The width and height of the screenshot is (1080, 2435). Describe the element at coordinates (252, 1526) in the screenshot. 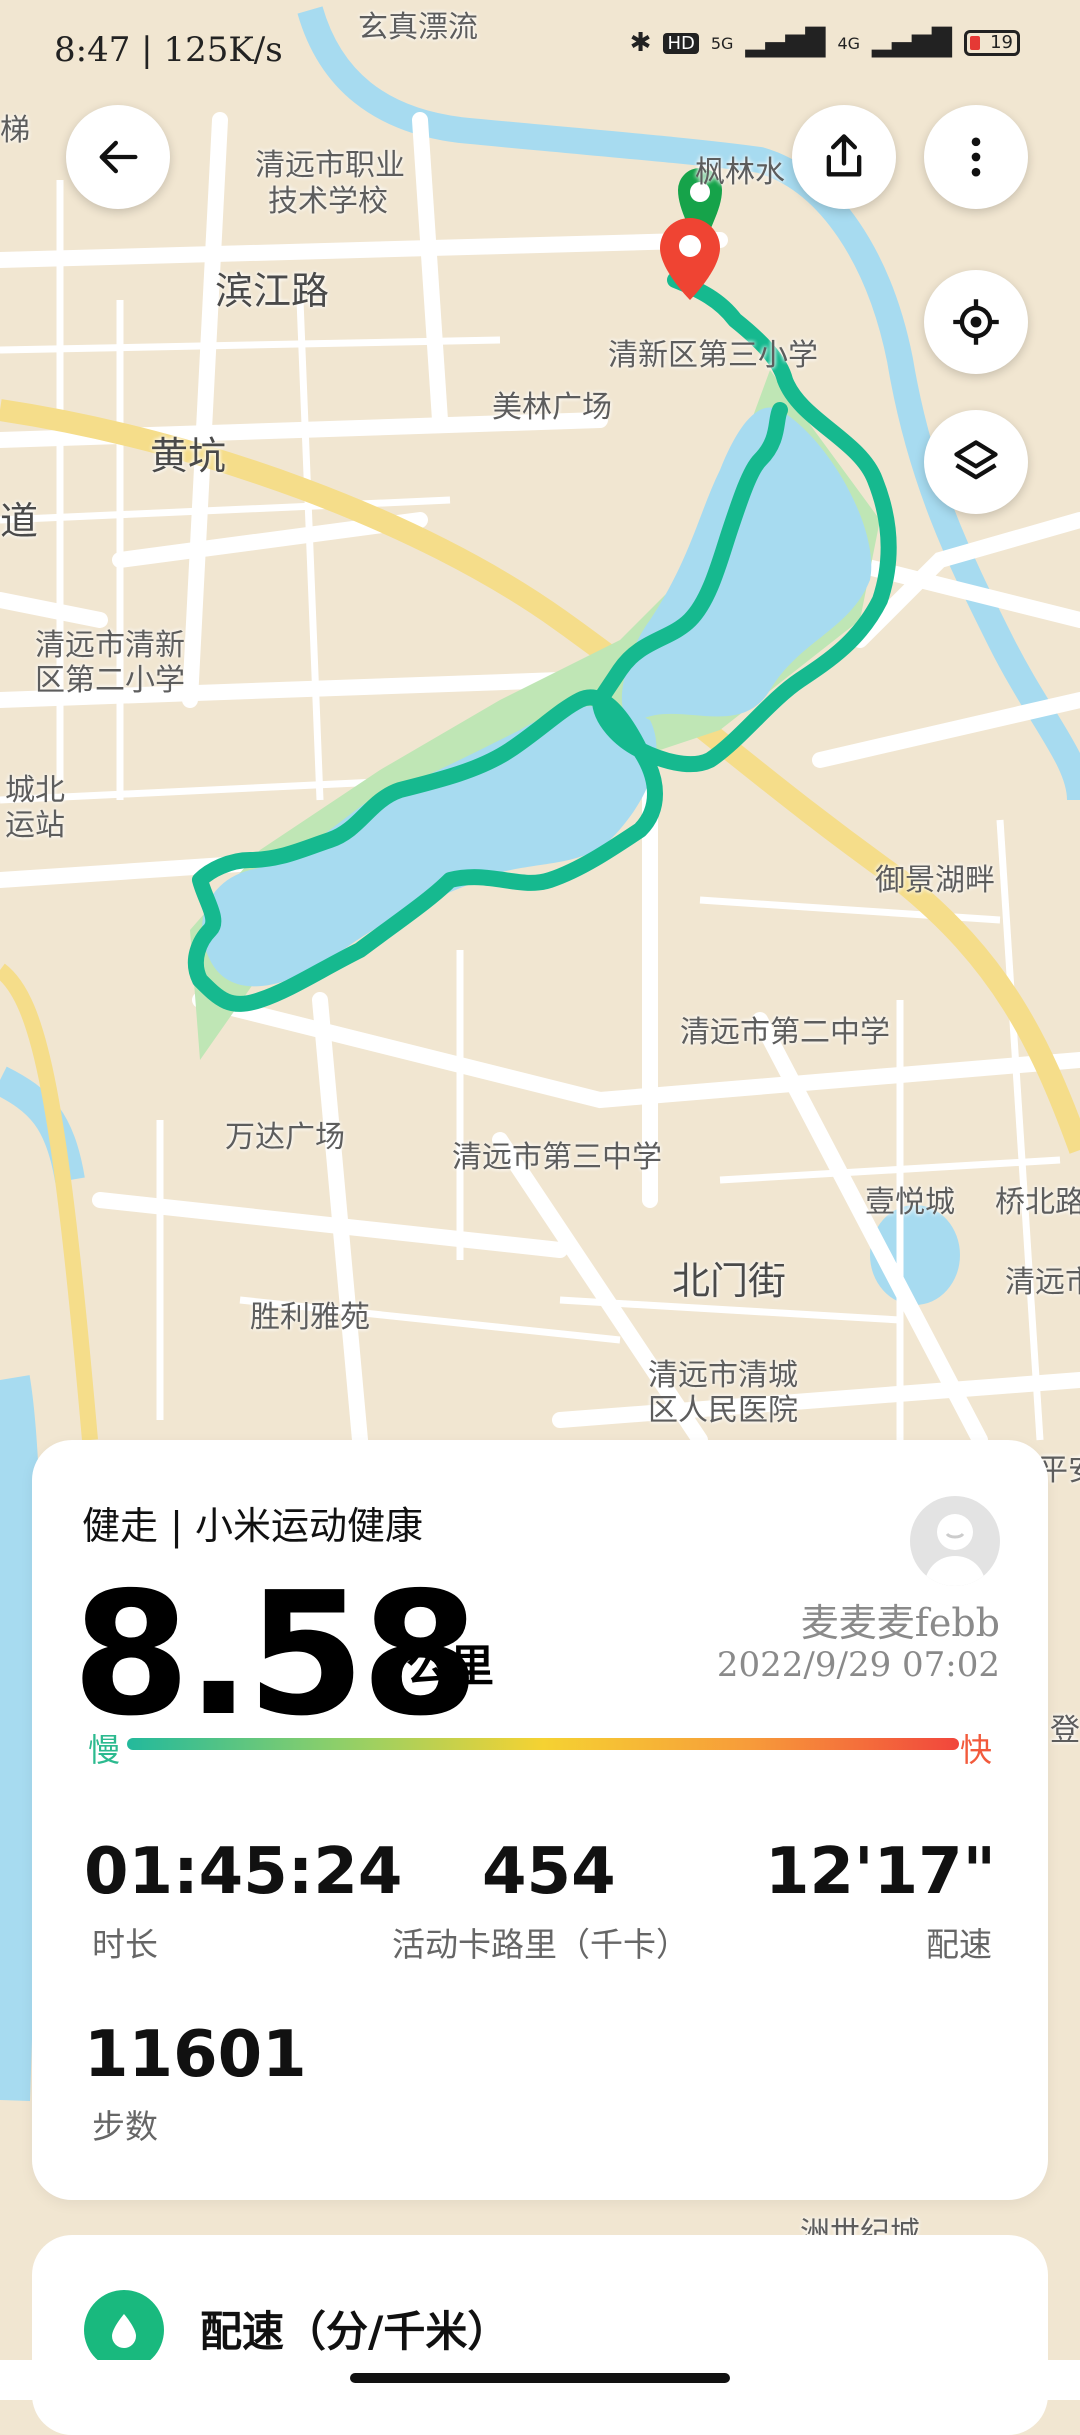

I see `workout-title: 健走 | 小米运动健康` at that location.